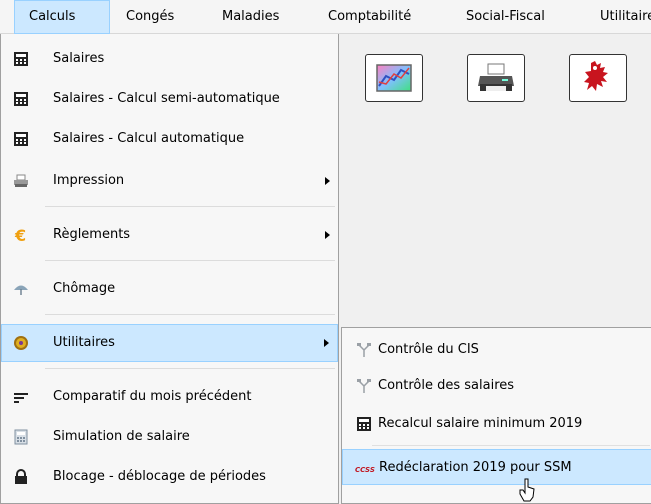 Image resolution: width=651 pixels, height=504 pixels. I want to click on menu-item-reglements: € Règlements, so click(169, 235).